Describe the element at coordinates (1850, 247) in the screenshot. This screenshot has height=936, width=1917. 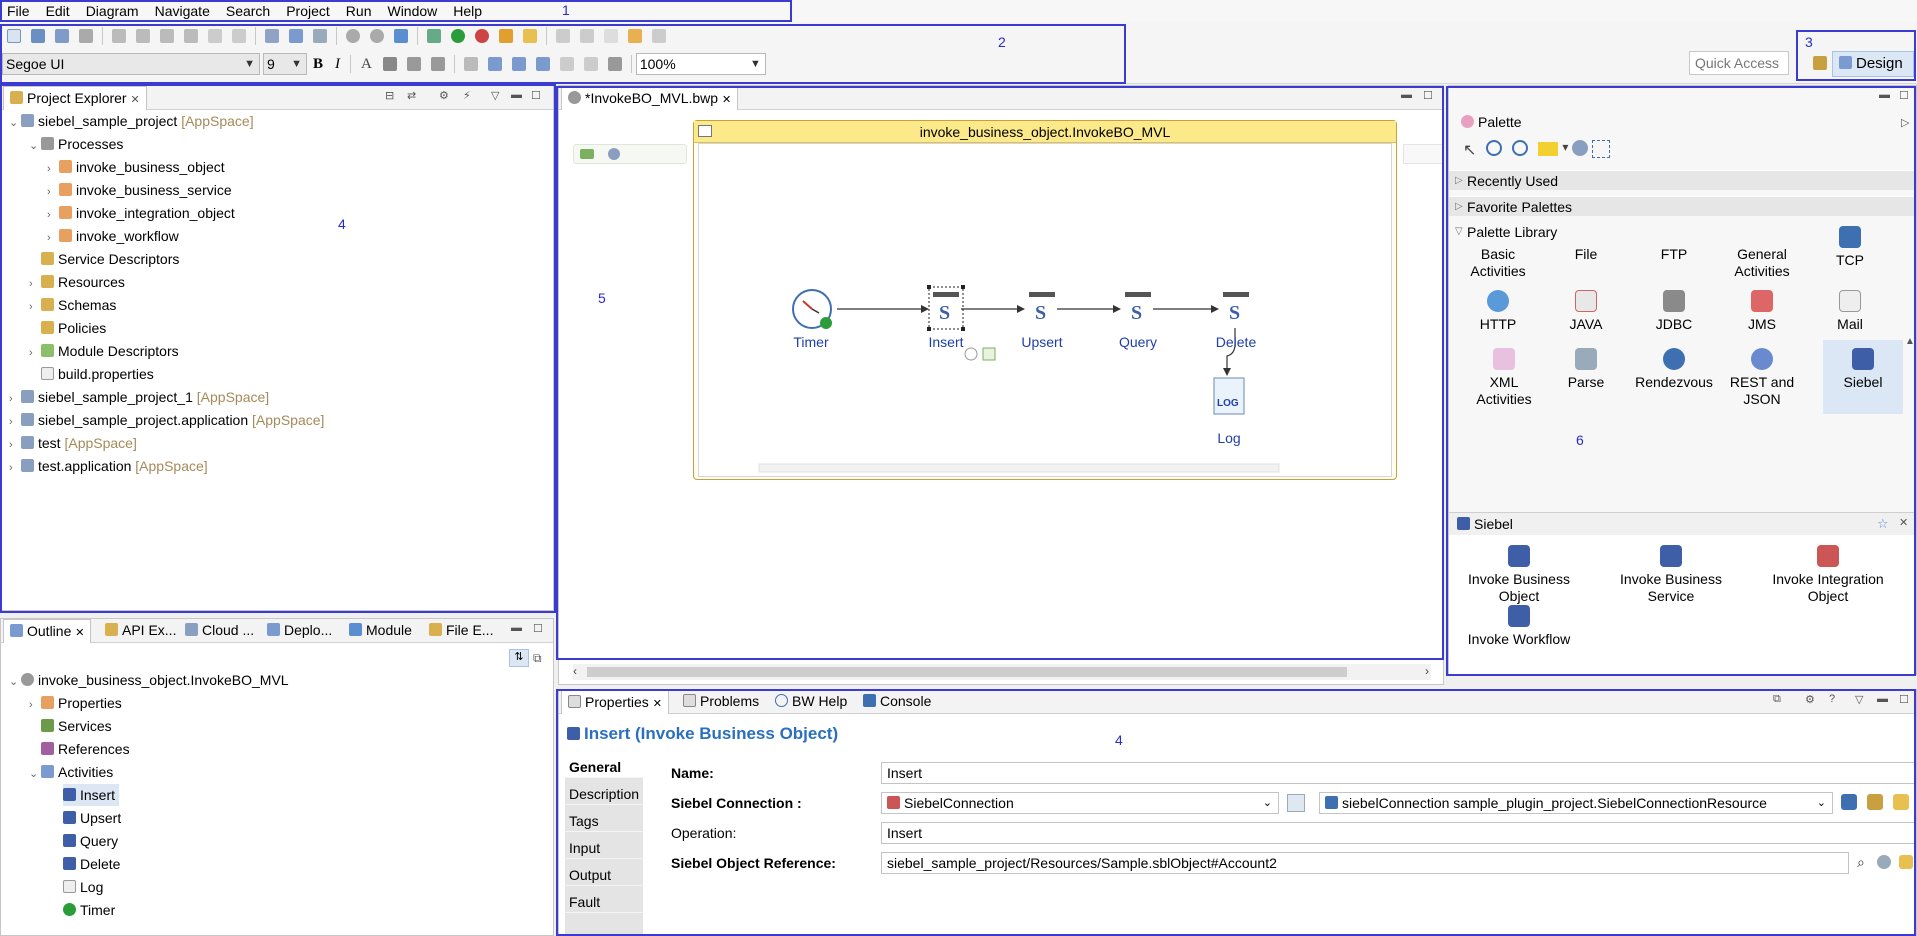
I see `palette-item-tcp: TCP` at that location.